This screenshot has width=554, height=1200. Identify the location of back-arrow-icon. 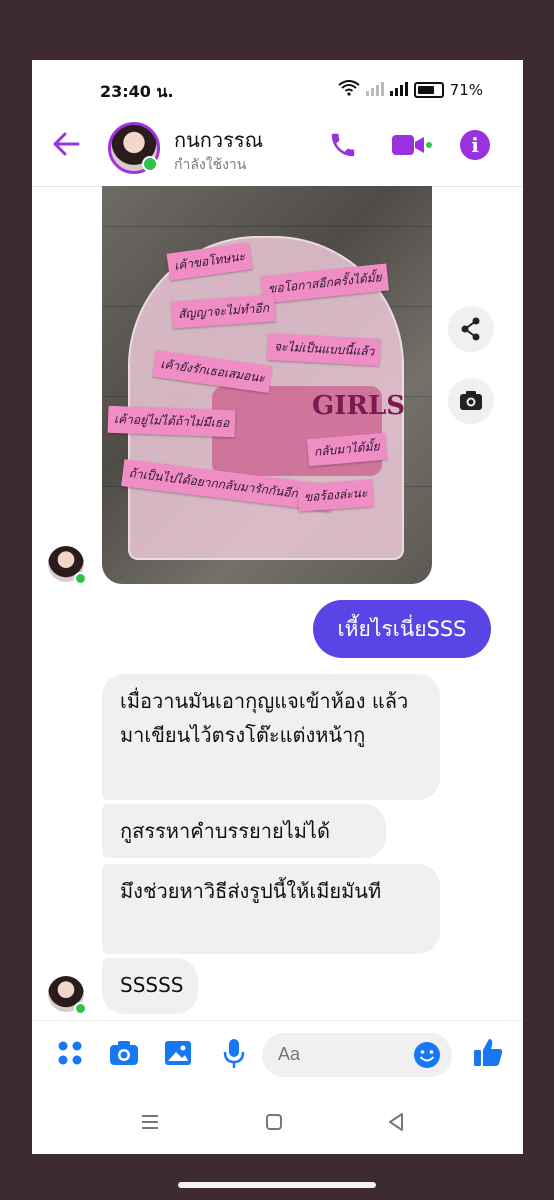
(66, 147).